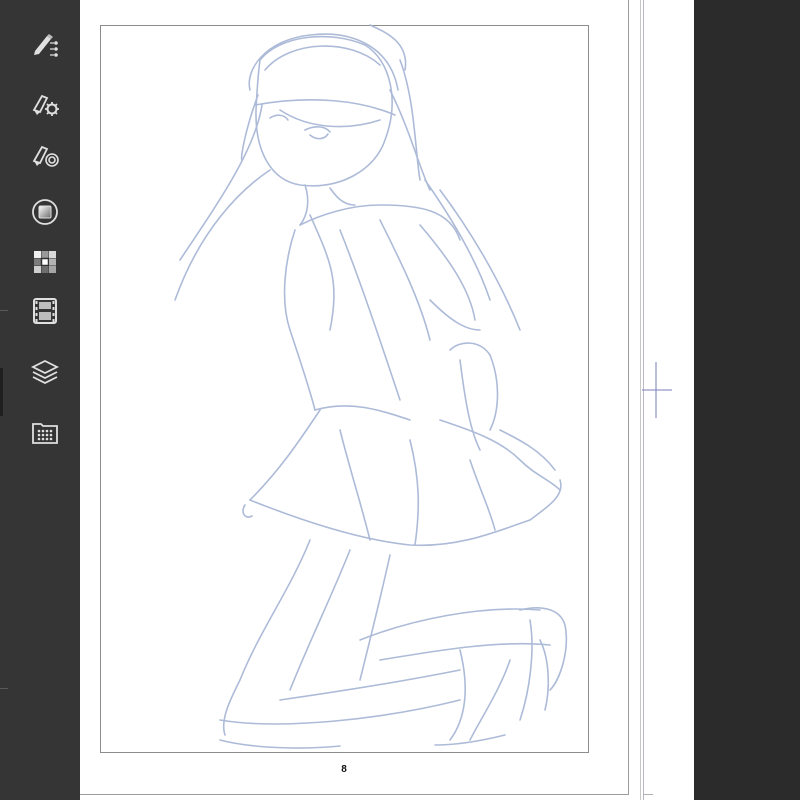 This screenshot has width=800, height=800. I want to click on left-tool-strip, so click(40, 400).